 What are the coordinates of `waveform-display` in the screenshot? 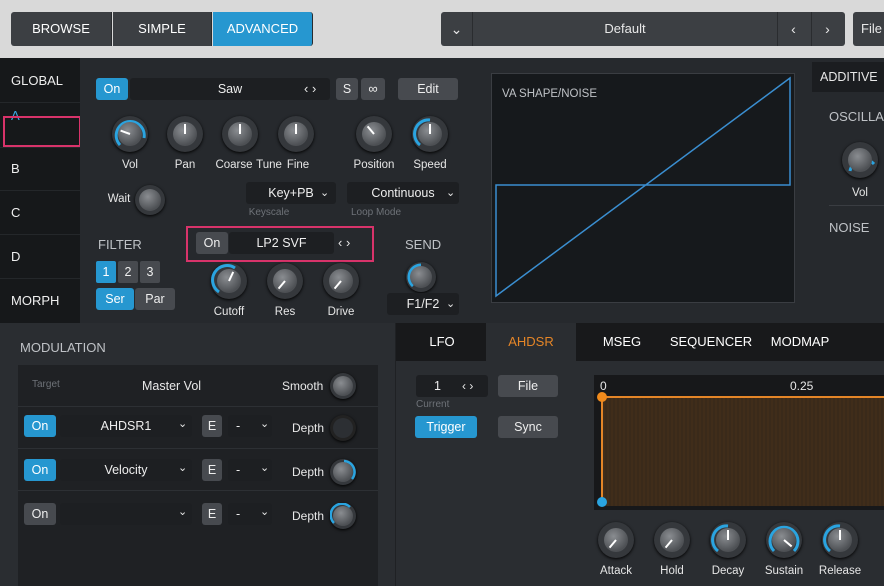 It's located at (643, 188).